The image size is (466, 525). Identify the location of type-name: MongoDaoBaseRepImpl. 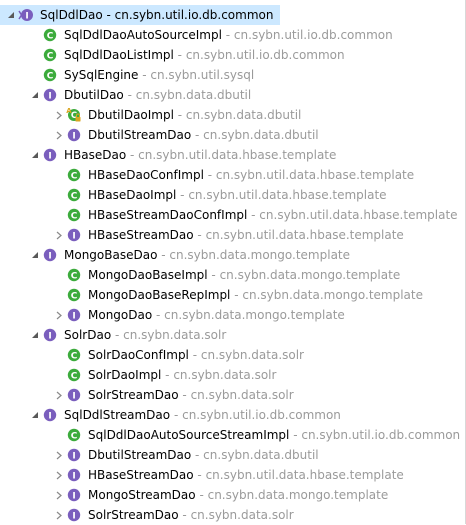
(159, 295).